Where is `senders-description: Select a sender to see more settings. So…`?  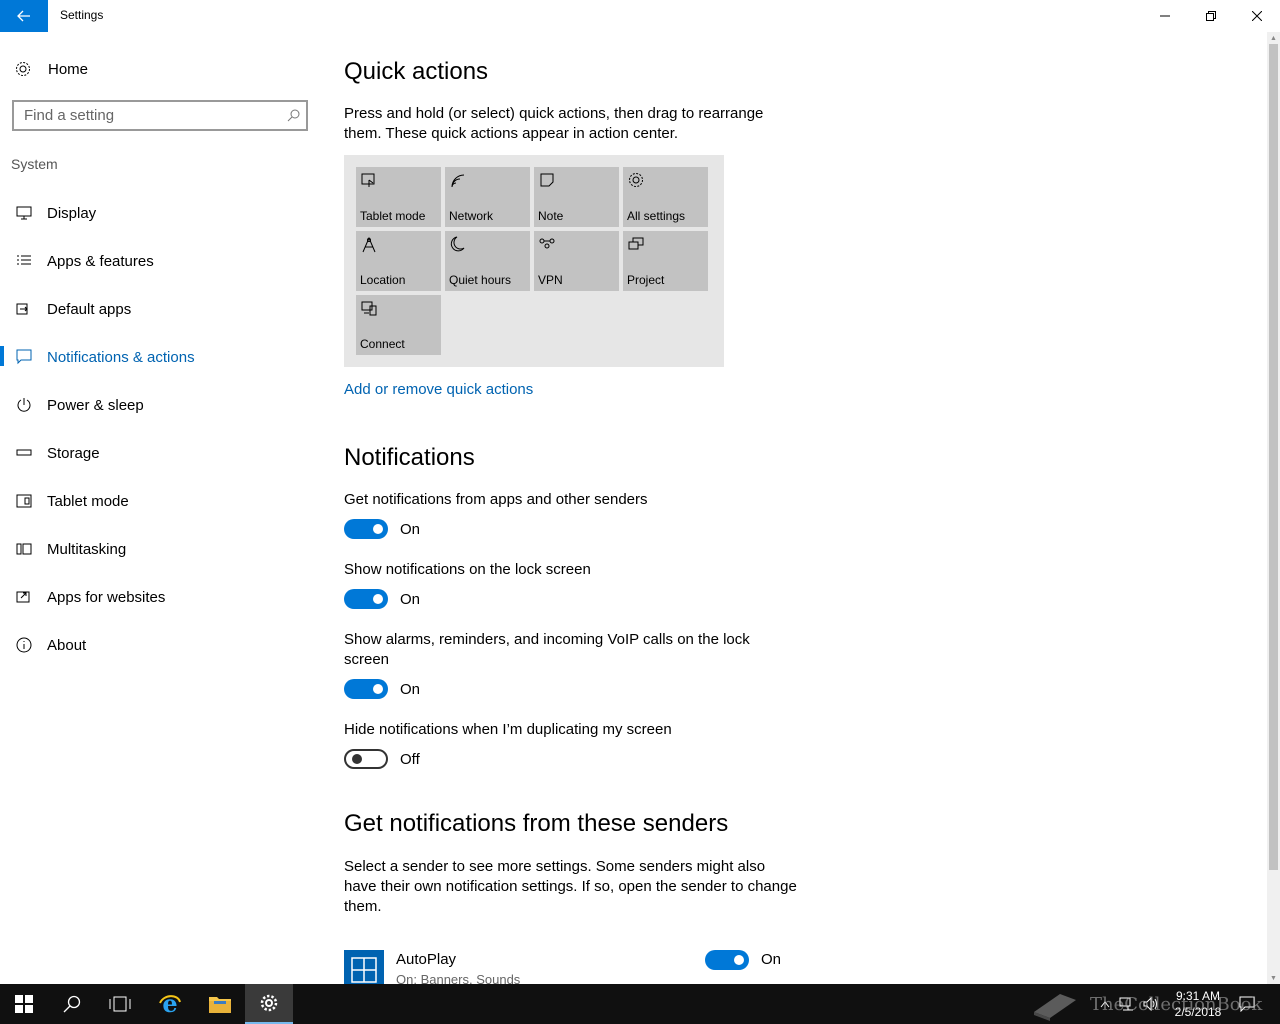 senders-description: Select a sender to see more settings. So… is located at coordinates (570, 886).